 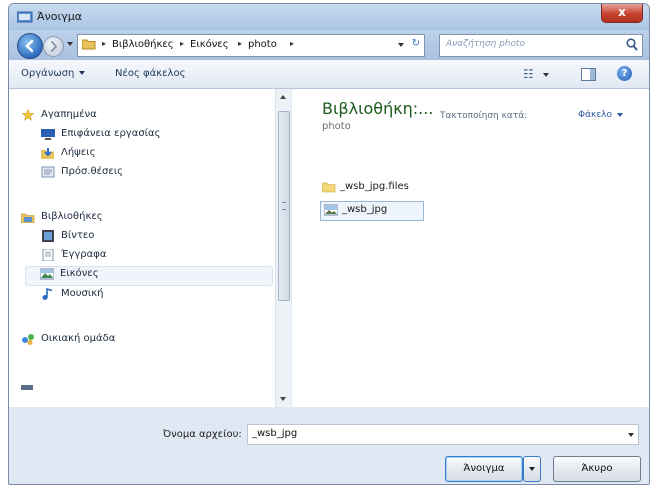 What do you see at coordinates (631, 435) in the screenshot?
I see `filename-dropdown-icon` at bounding box center [631, 435].